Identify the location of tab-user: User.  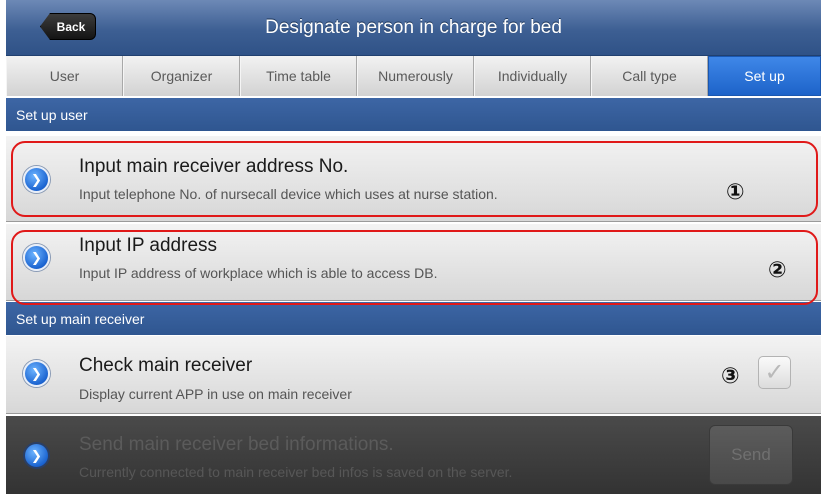
(64, 76).